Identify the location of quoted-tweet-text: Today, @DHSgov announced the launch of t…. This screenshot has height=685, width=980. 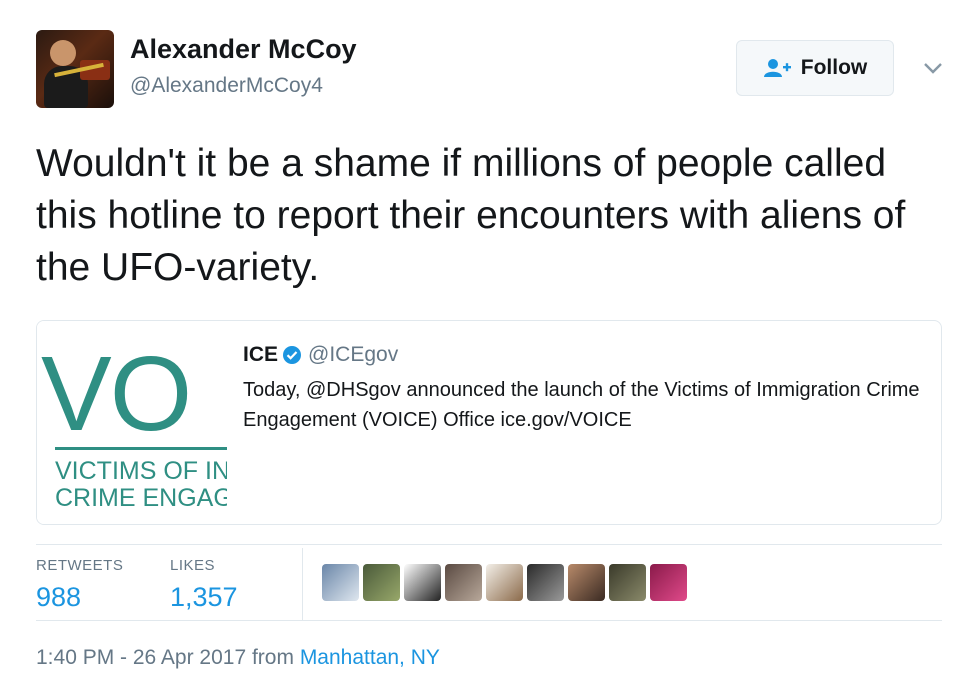
(581, 405).